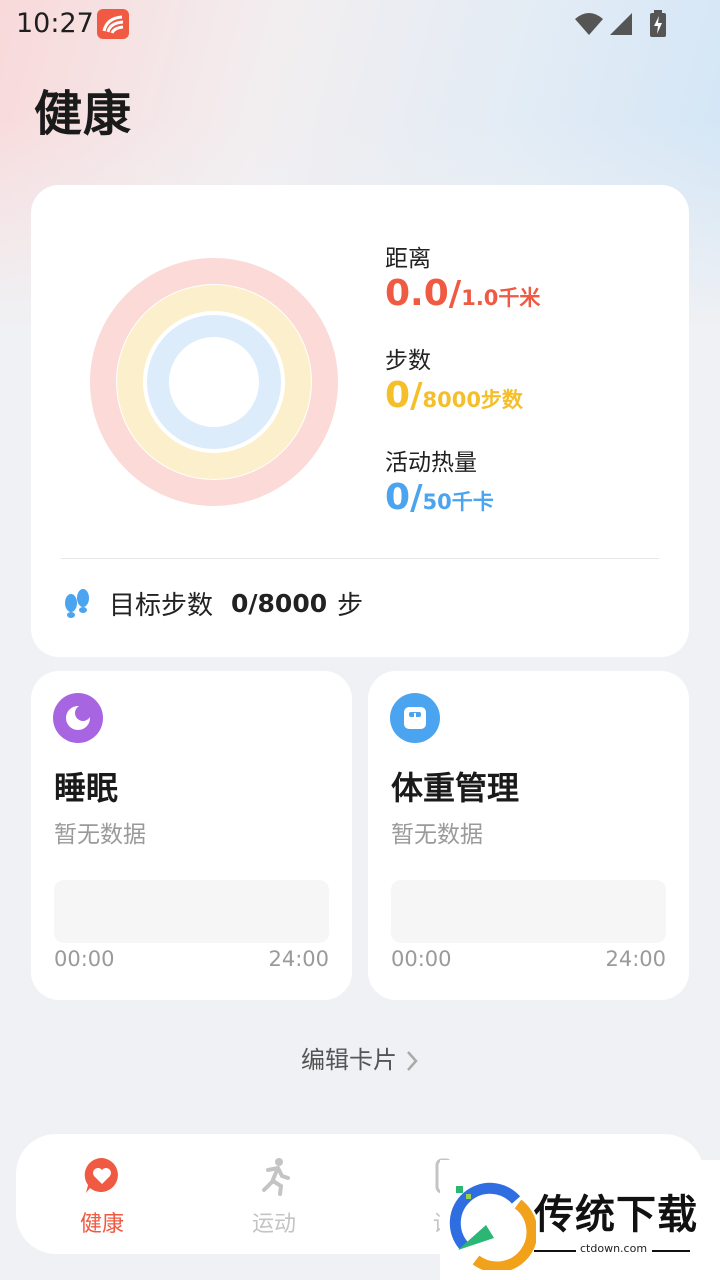 Image resolution: width=720 pixels, height=1280 pixels. I want to click on chevron-right-icon, so click(412, 1061).